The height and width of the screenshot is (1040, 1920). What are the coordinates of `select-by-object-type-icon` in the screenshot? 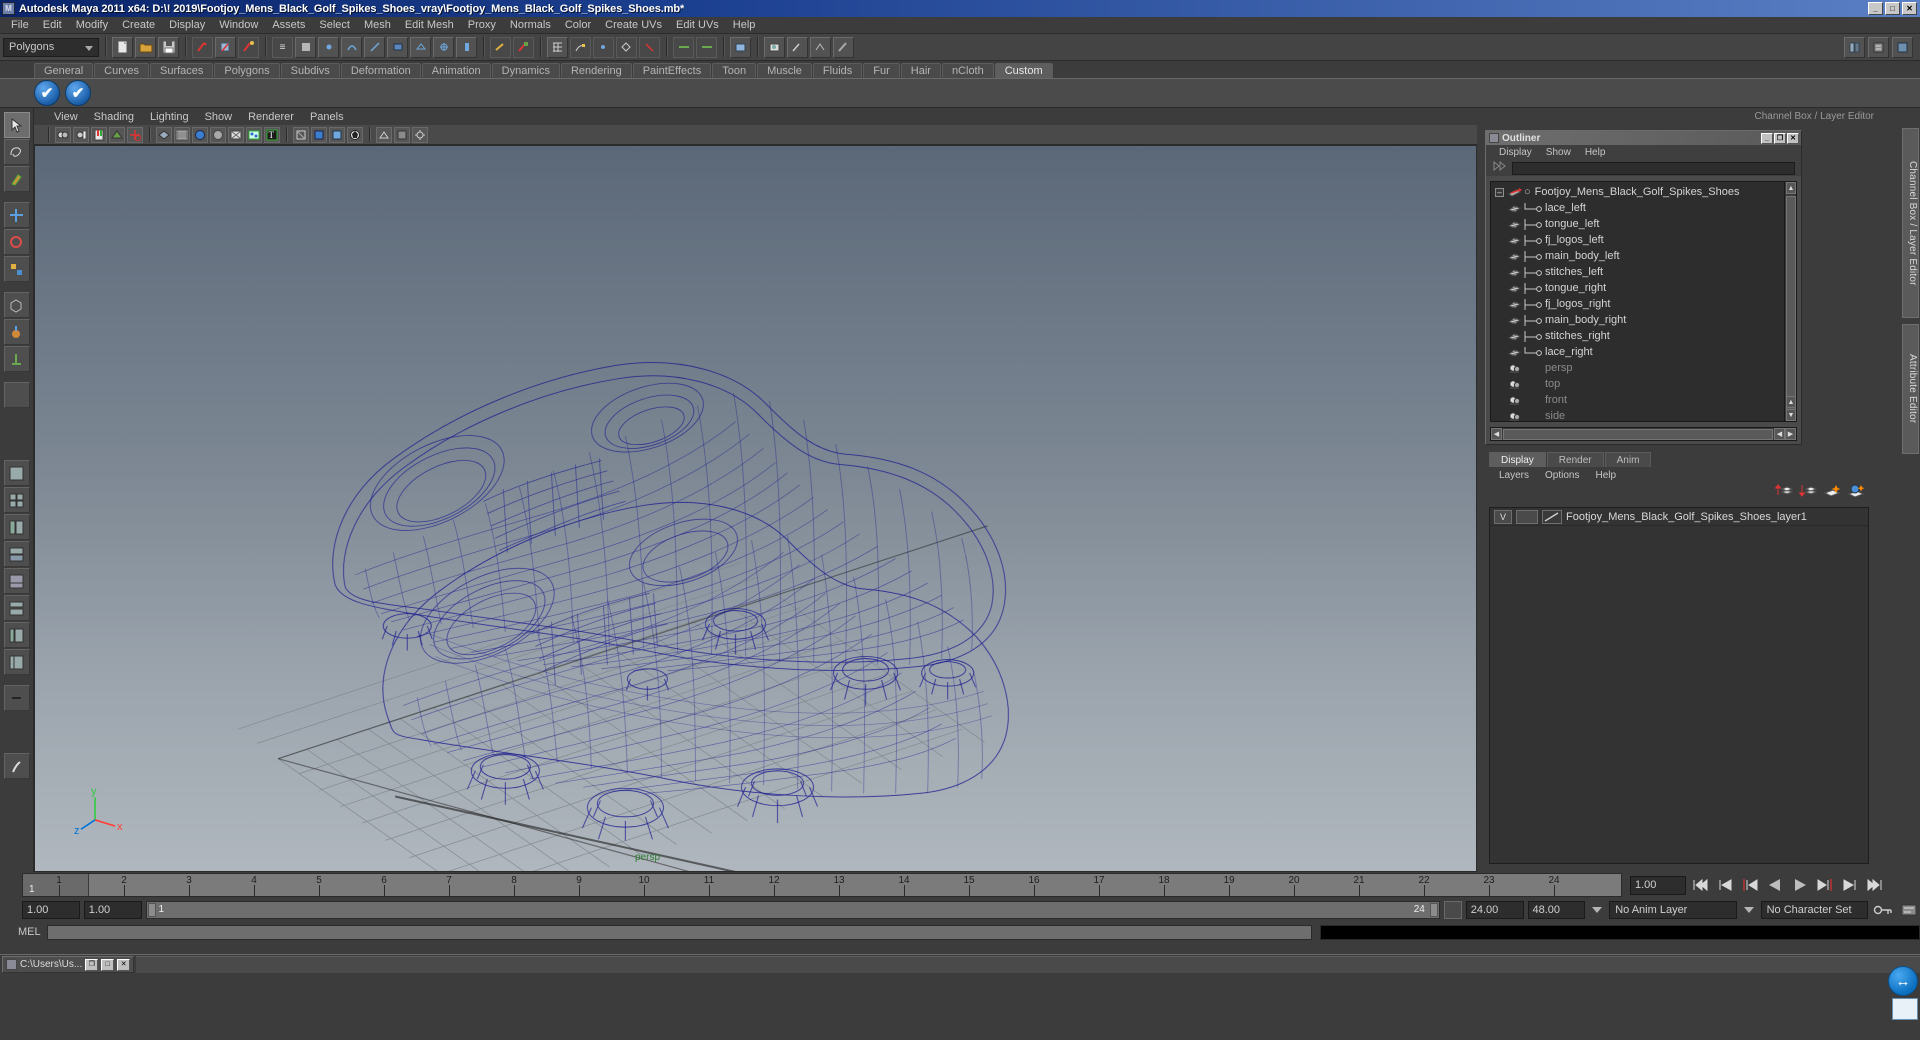 It's located at (225, 47).